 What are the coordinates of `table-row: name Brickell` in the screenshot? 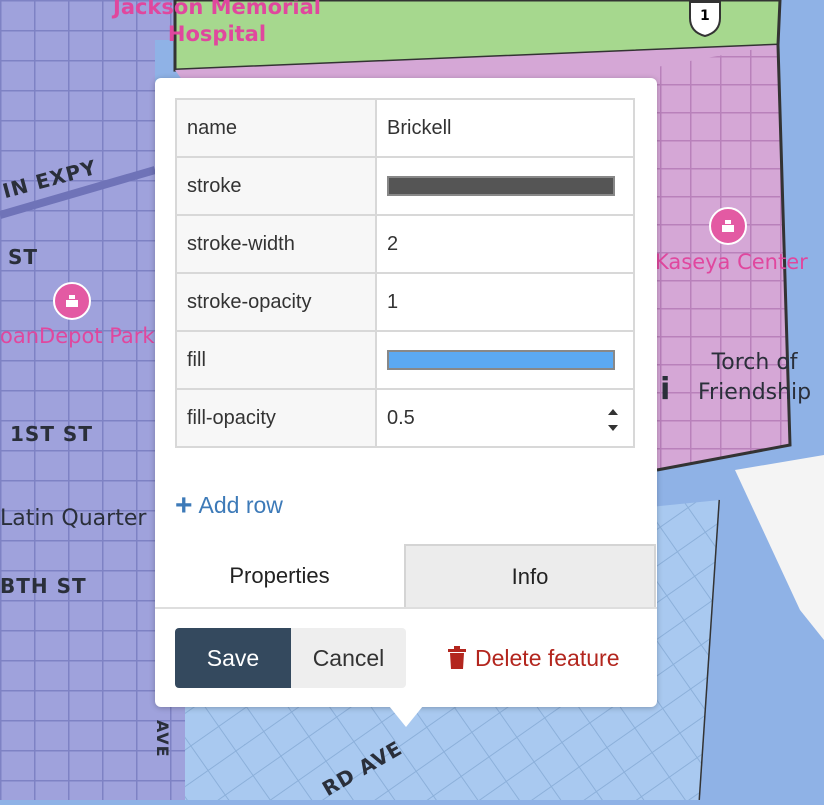 It's located at (405, 128).